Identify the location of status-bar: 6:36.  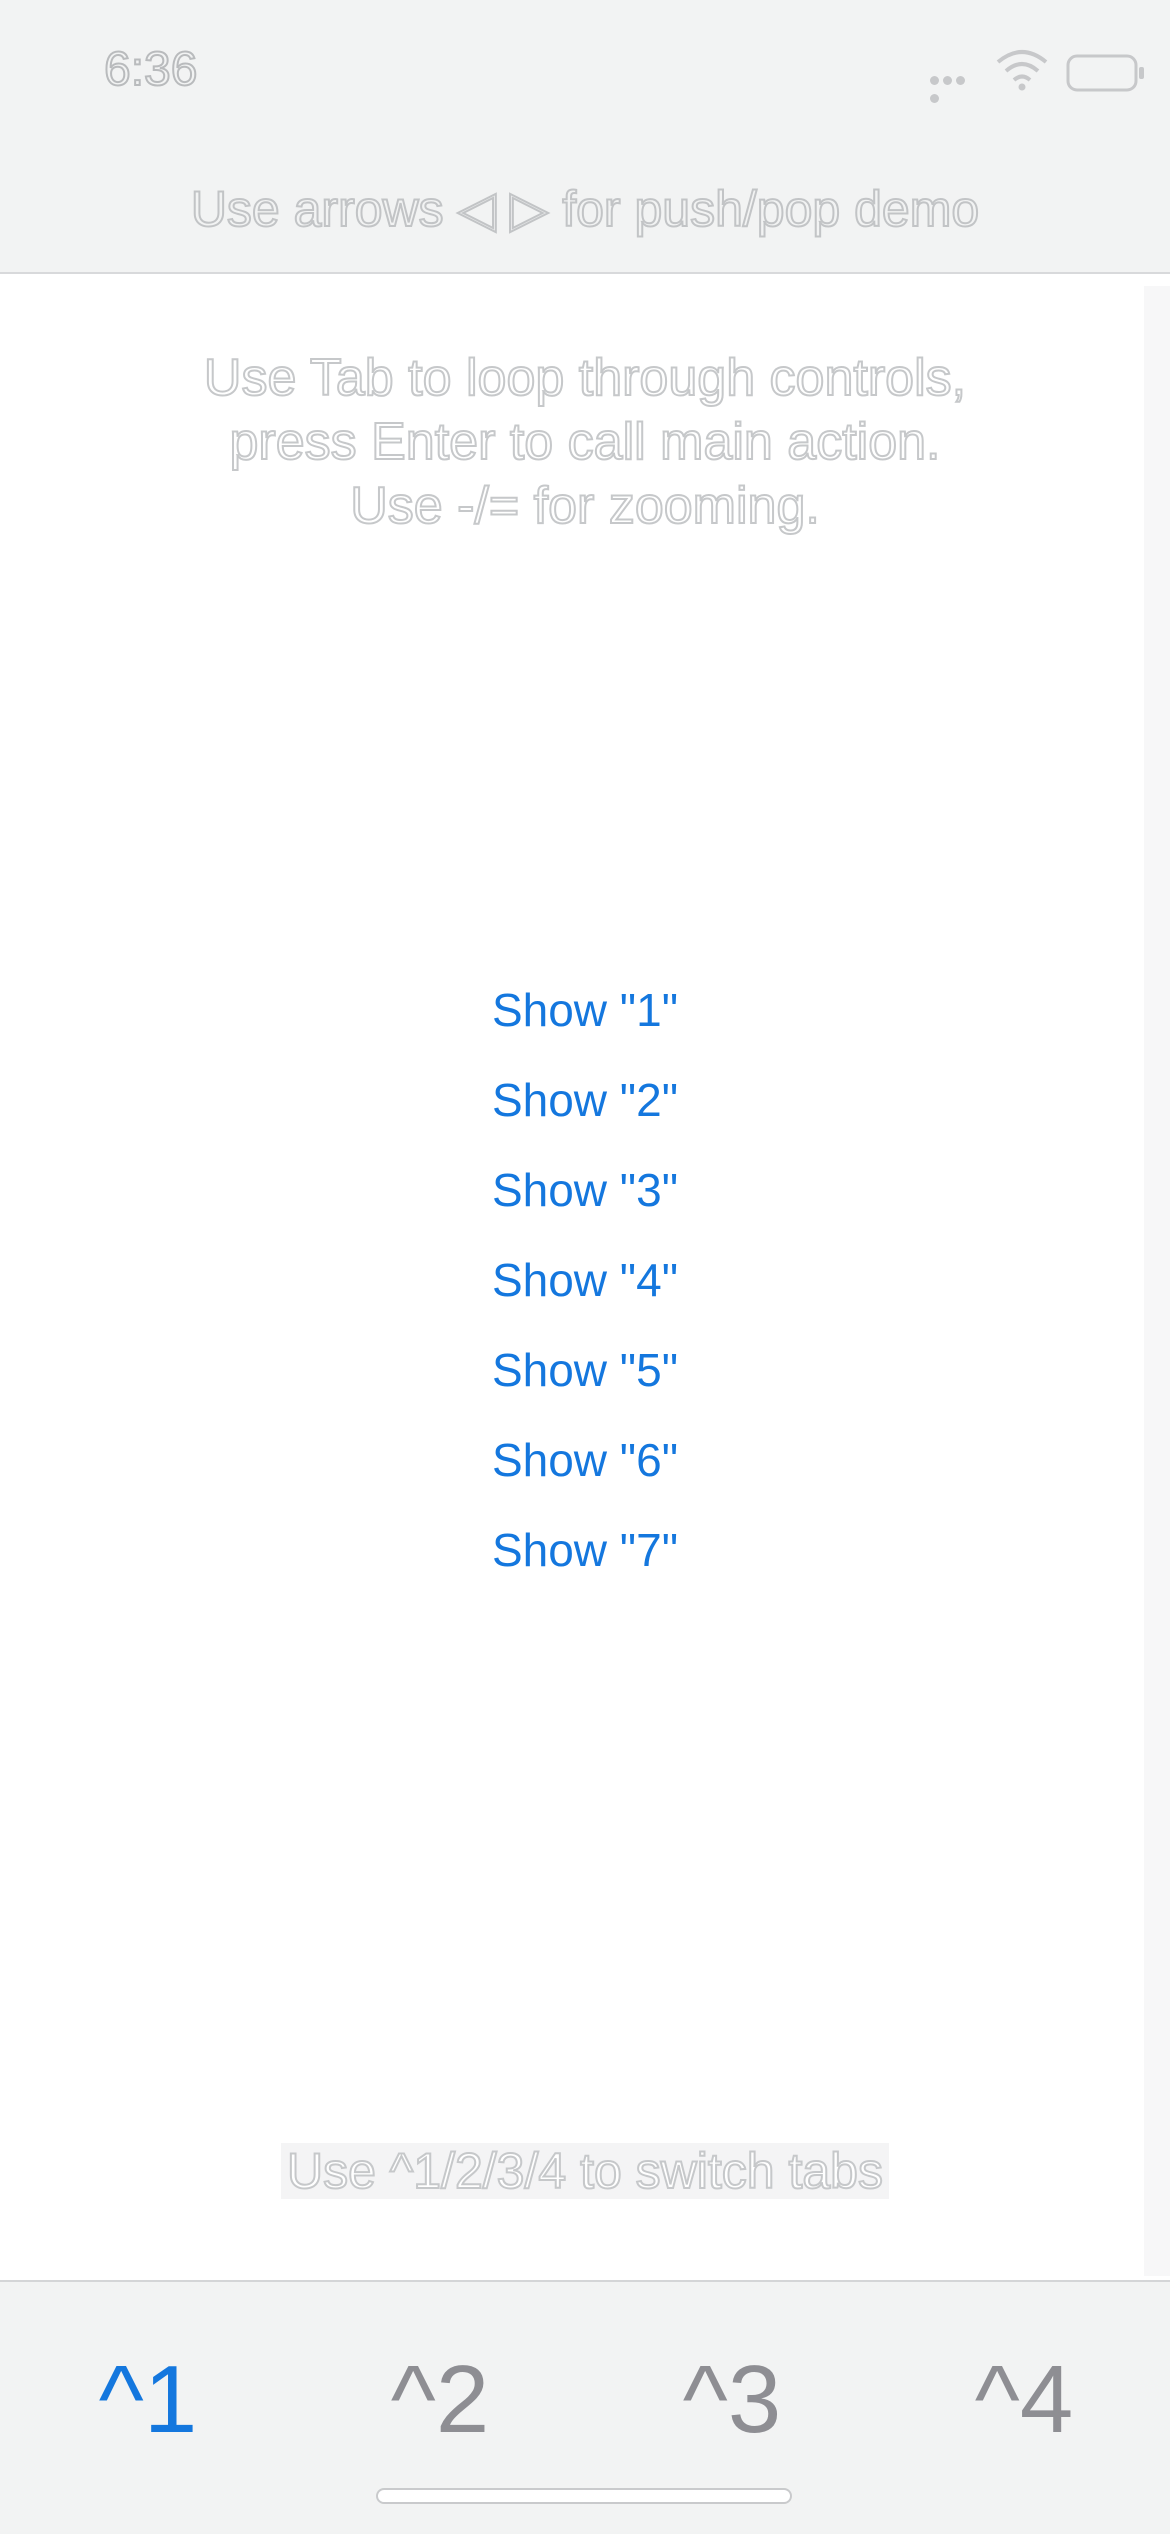
(585, 75).